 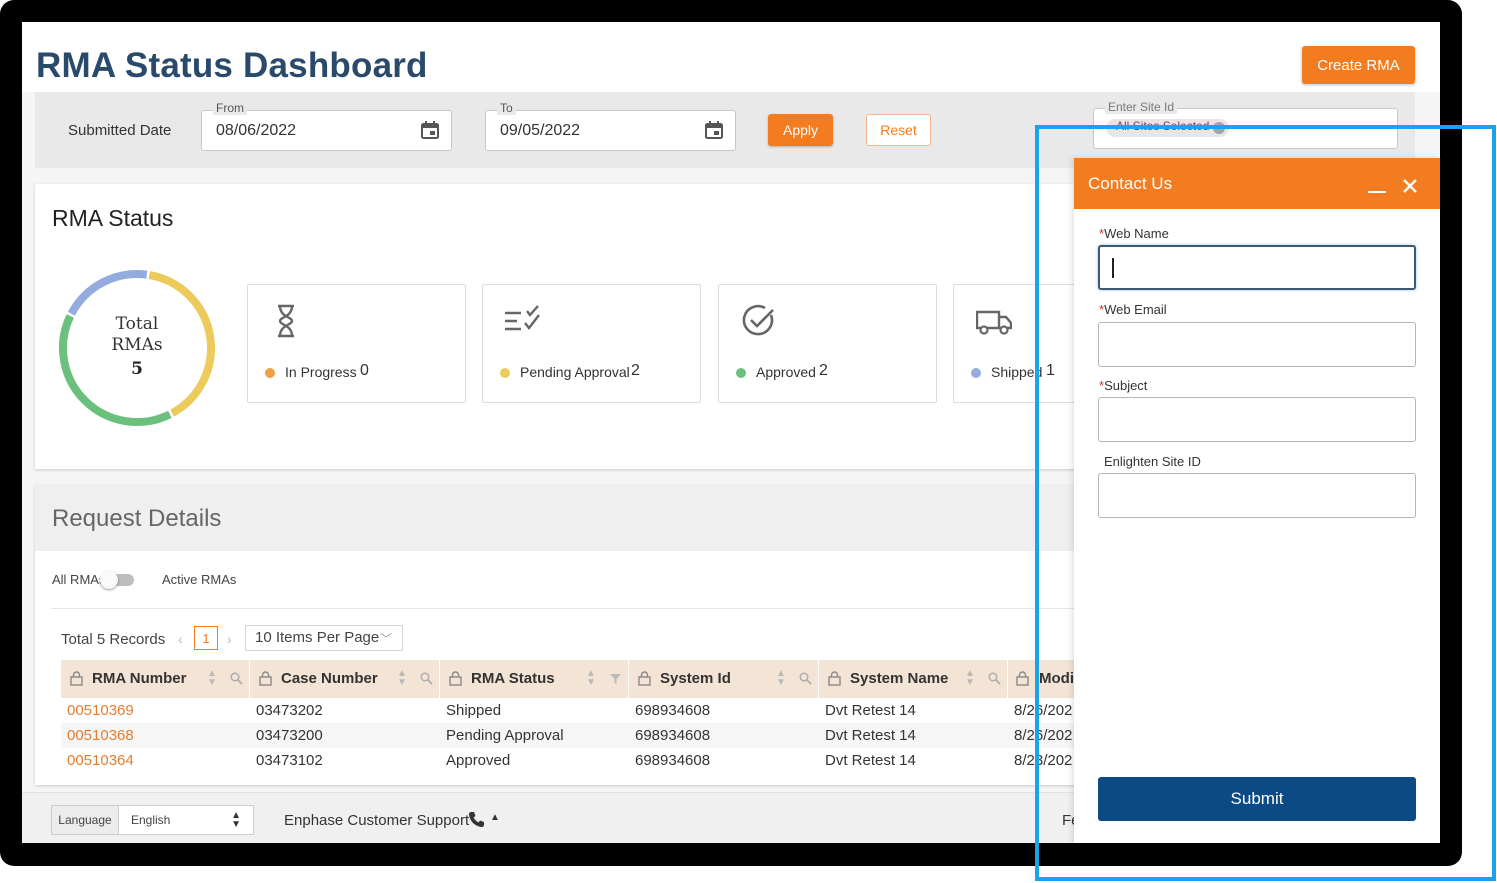 I want to click on from-value: 08/06/2022, so click(x=256, y=130).